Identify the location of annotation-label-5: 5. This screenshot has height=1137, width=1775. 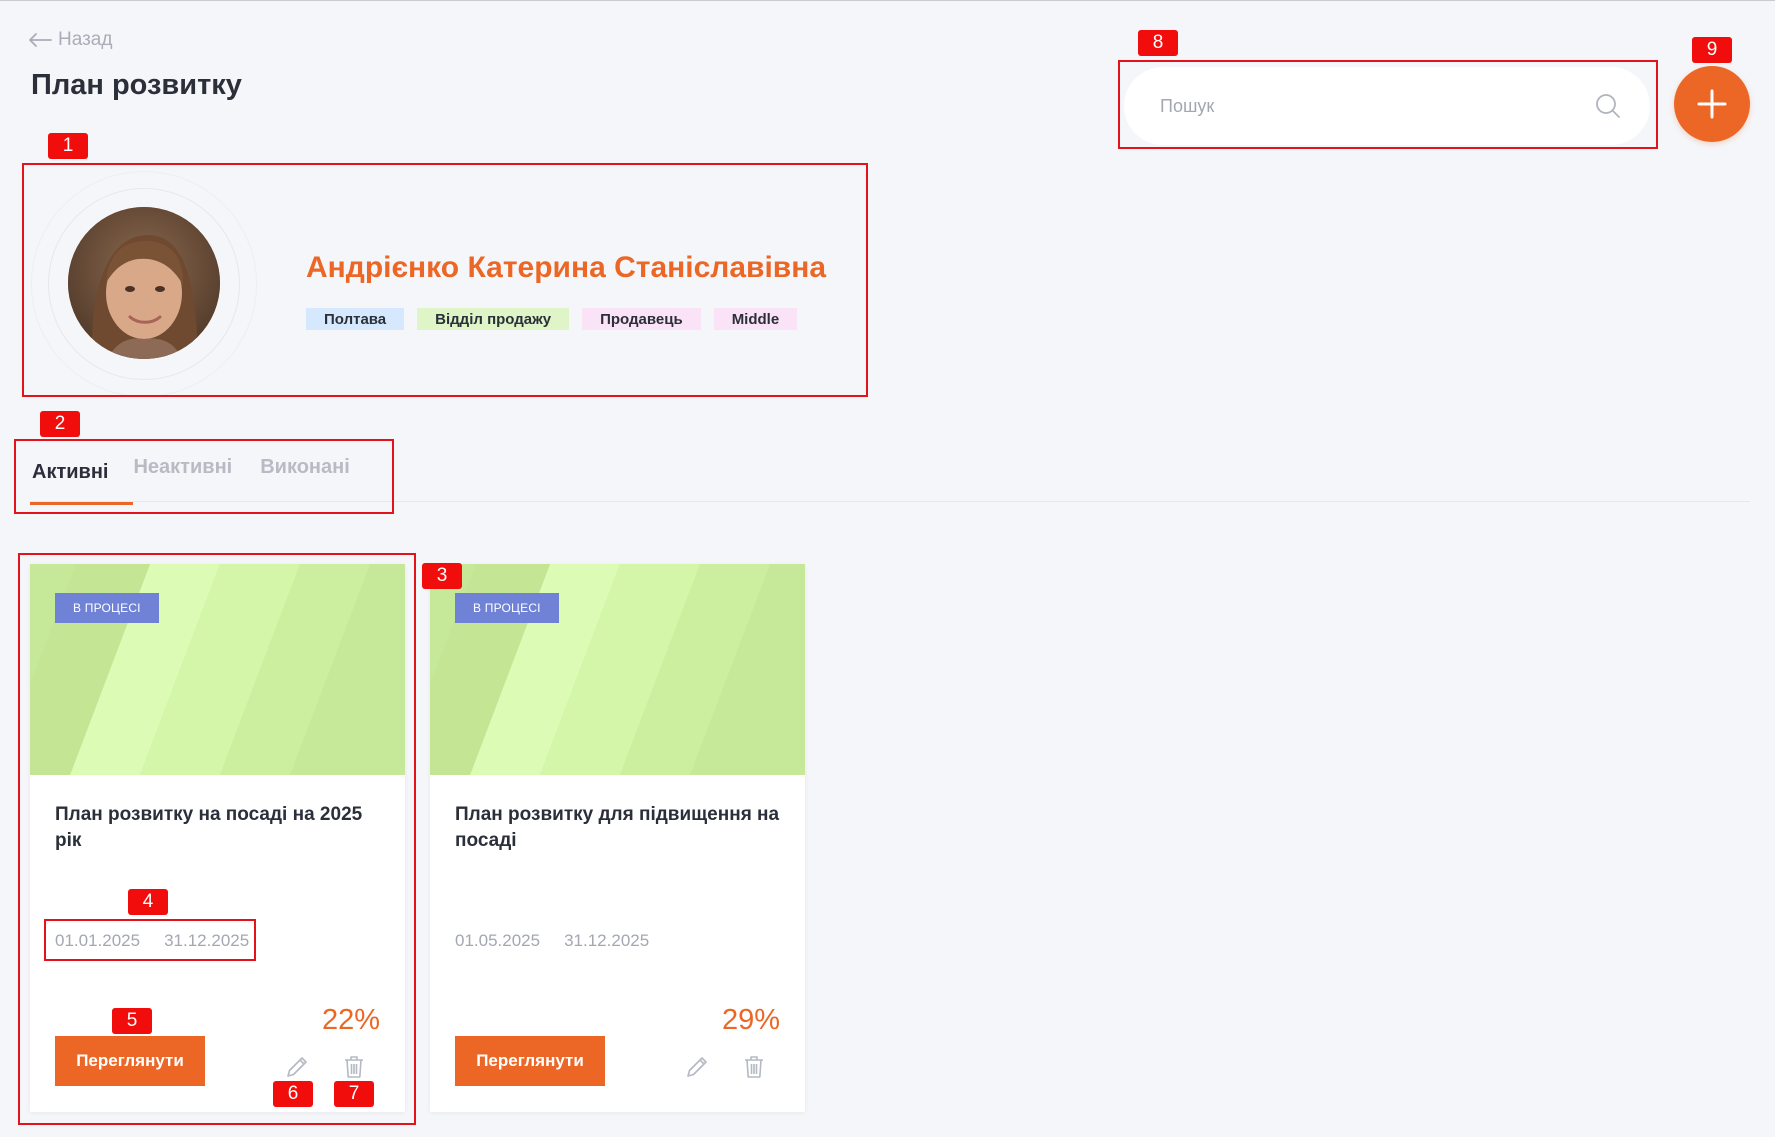
(132, 1021).